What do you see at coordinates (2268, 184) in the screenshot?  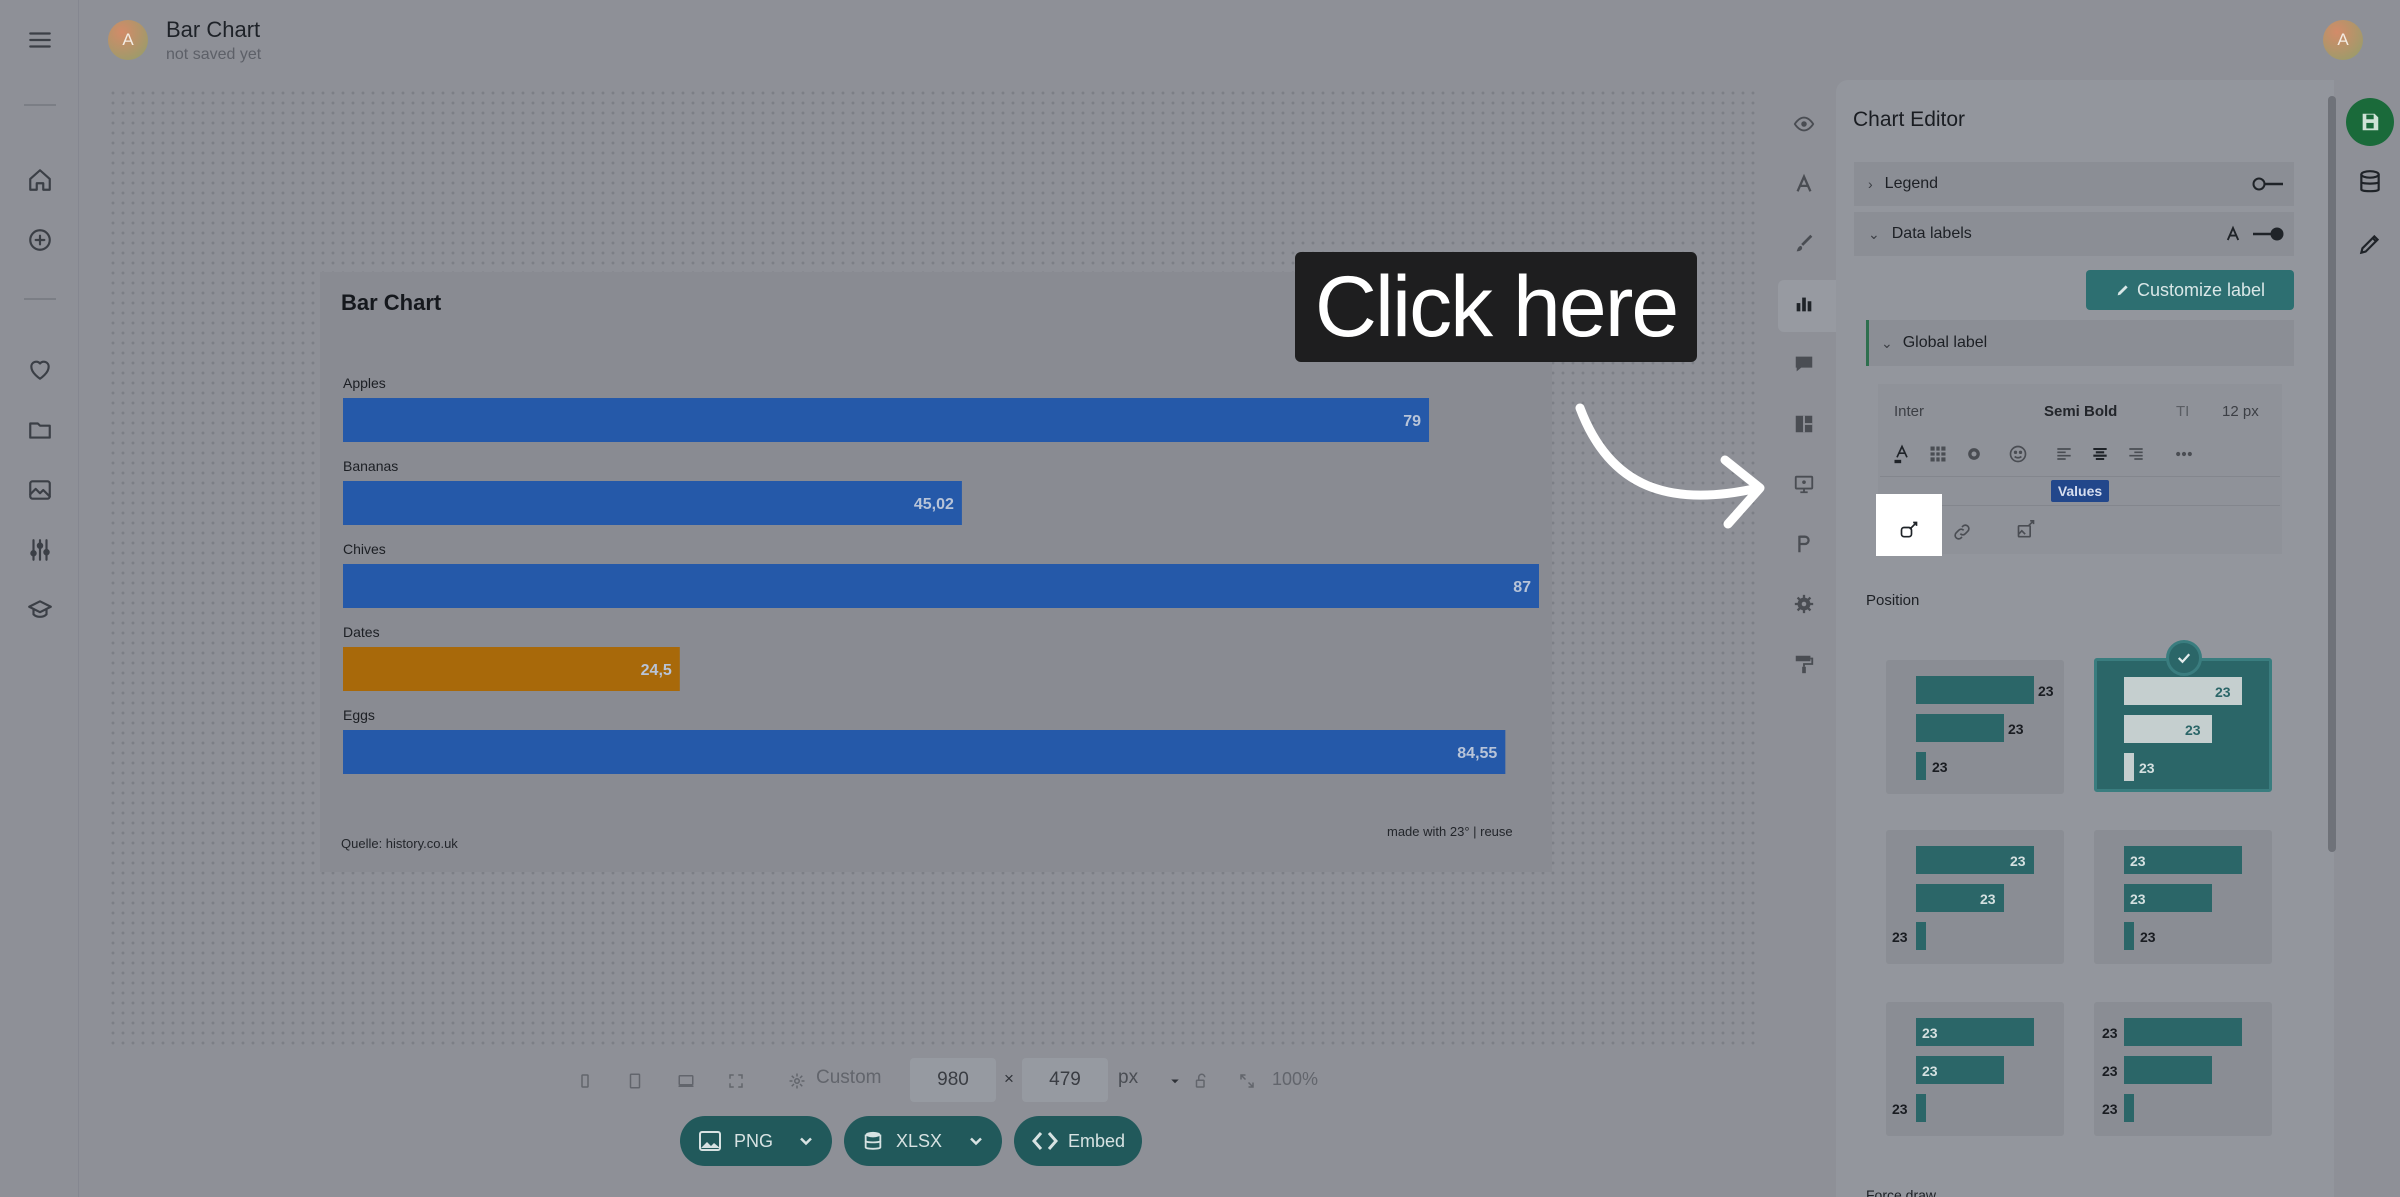 I see `legend-toggle` at bounding box center [2268, 184].